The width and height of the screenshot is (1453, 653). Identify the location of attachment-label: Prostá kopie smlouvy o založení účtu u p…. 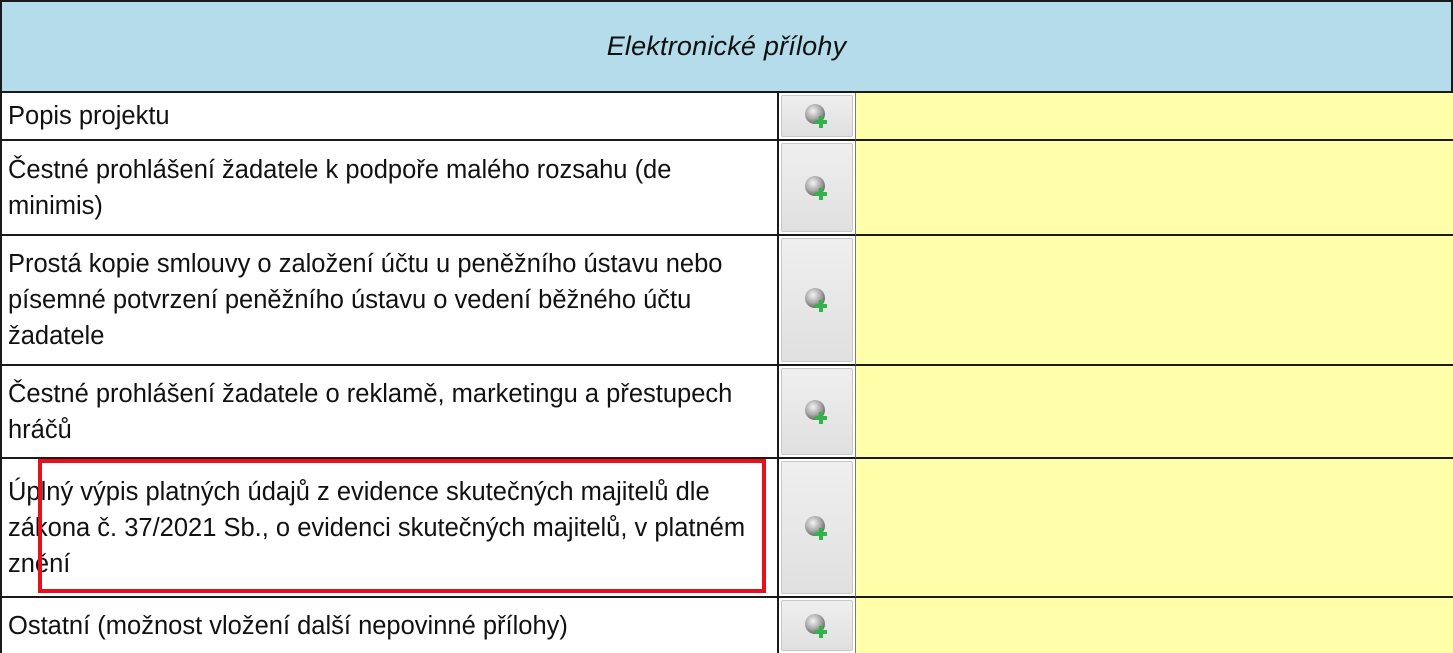
(389, 301).